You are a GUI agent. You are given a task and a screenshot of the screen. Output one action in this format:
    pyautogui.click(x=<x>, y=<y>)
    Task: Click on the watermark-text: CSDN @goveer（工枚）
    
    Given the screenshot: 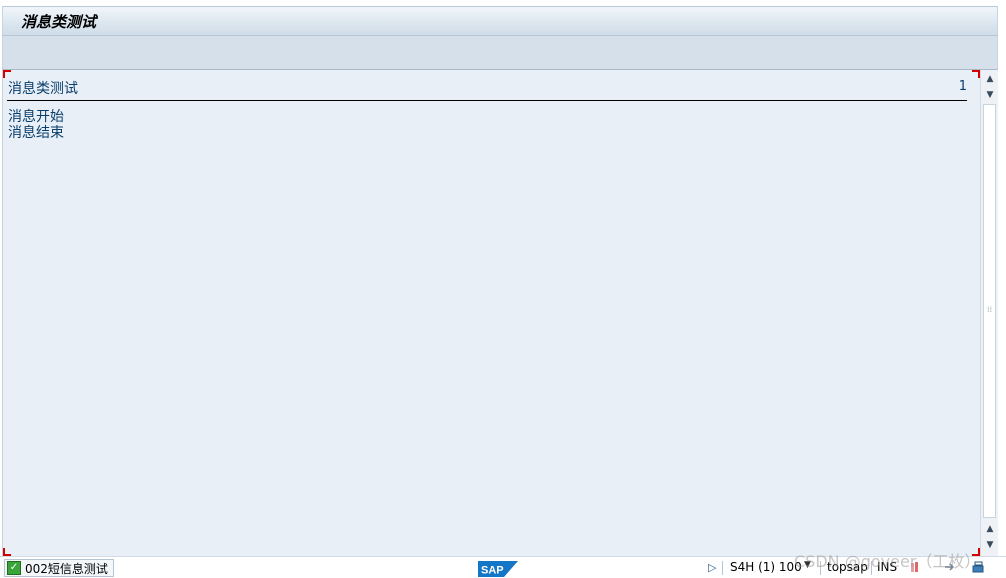 What is the action you would take?
    pyautogui.click(x=887, y=561)
    